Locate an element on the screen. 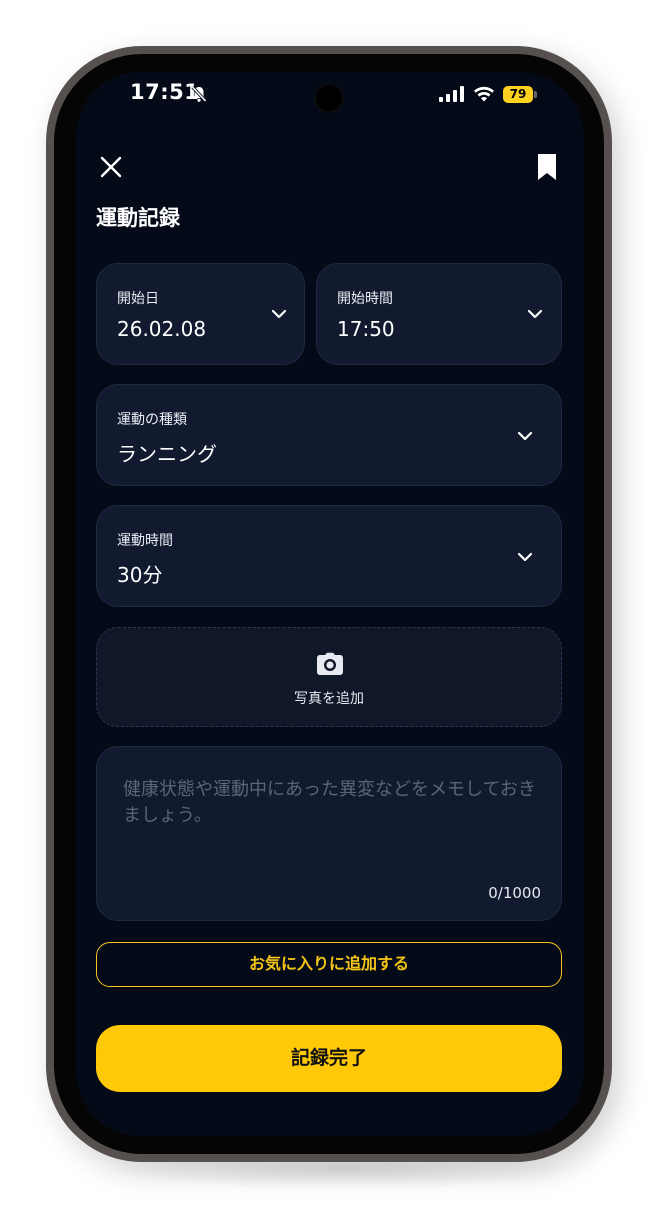 This screenshot has width=660, height=1206. battery-nub is located at coordinates (535, 94).